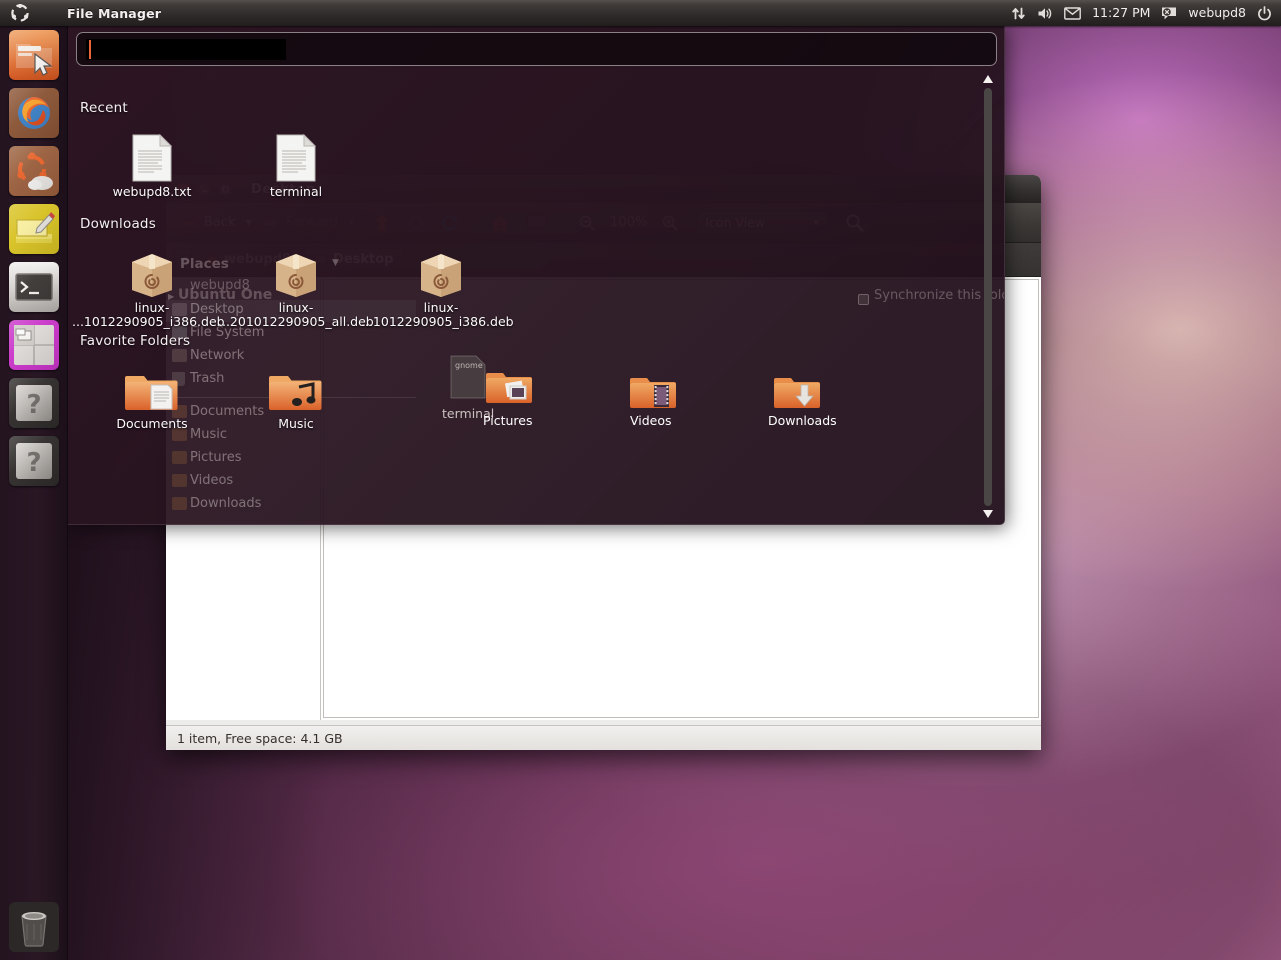  I want to click on dash-scrollbar, so click(988, 296).